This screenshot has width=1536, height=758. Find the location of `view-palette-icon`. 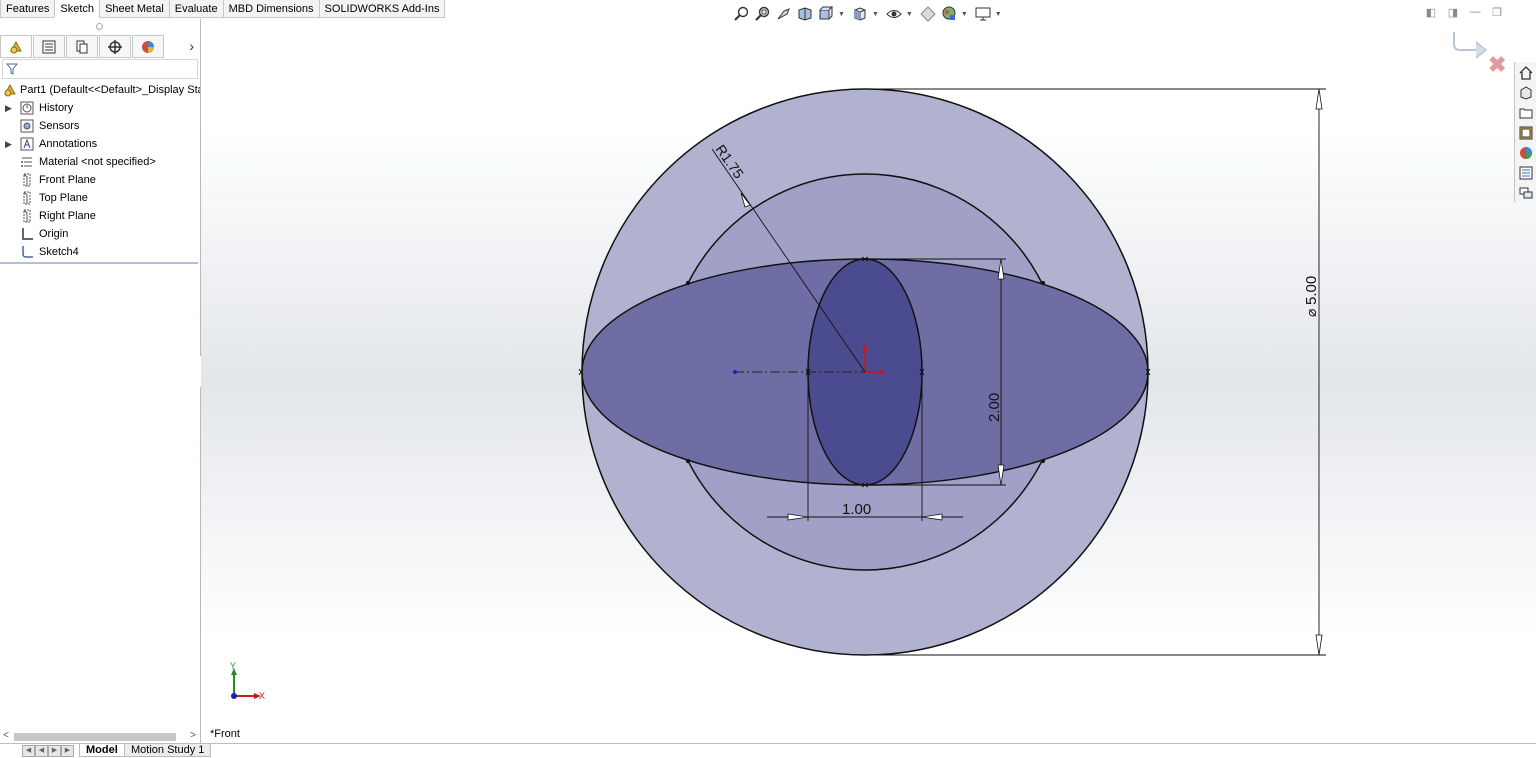

view-palette-icon is located at coordinates (1526, 133).